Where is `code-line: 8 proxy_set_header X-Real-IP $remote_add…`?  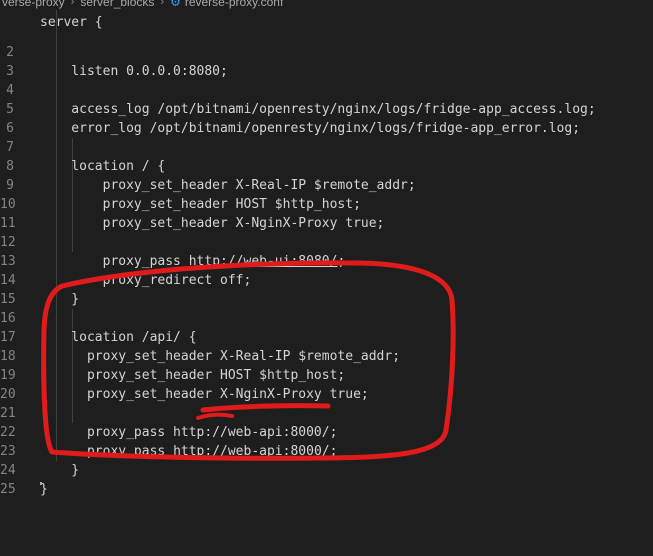
code-line: 8 proxy_set_header X-Real-IP $remote_add… is located at coordinates (326, 165).